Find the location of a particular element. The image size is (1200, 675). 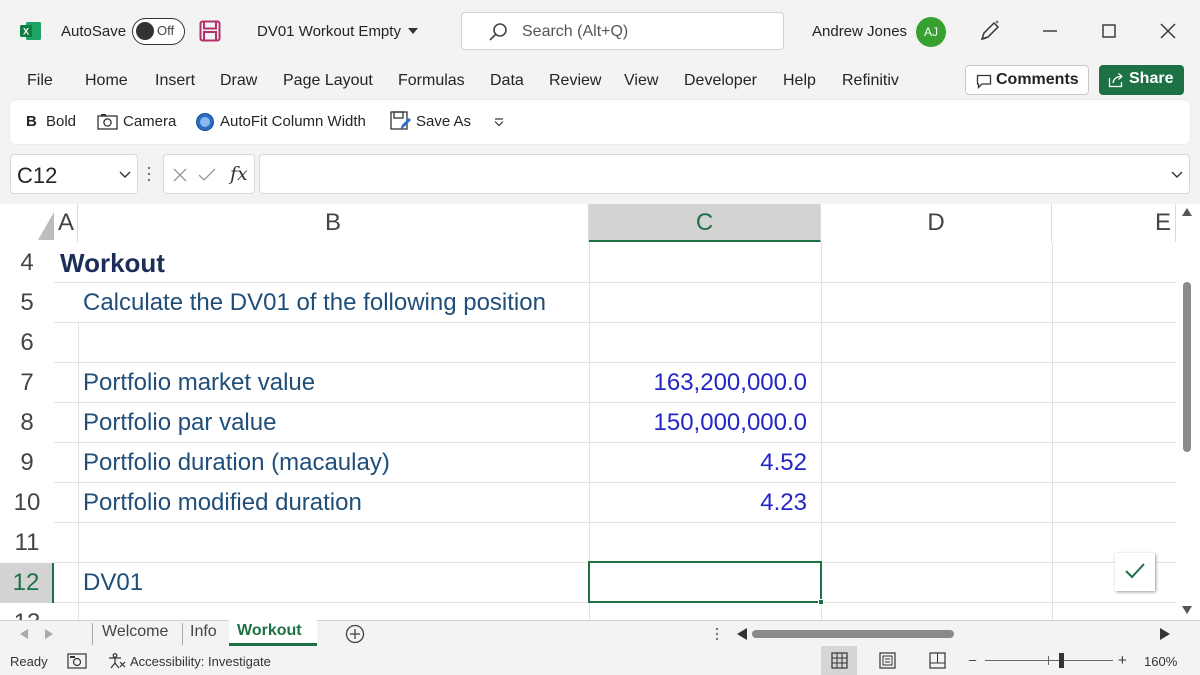

select-all-corner is located at coordinates (27, 223).